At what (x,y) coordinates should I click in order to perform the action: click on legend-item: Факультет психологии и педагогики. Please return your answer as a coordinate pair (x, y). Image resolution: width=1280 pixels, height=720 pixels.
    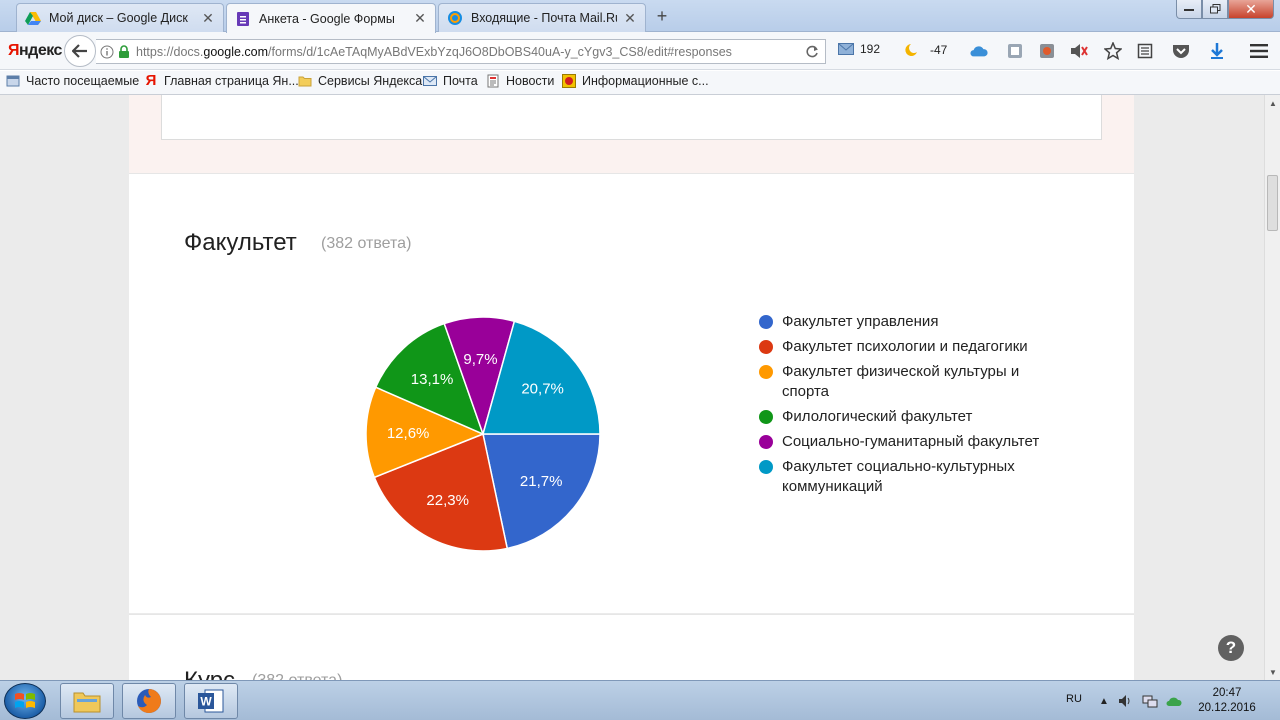
    Looking at the image, I should click on (909, 347).